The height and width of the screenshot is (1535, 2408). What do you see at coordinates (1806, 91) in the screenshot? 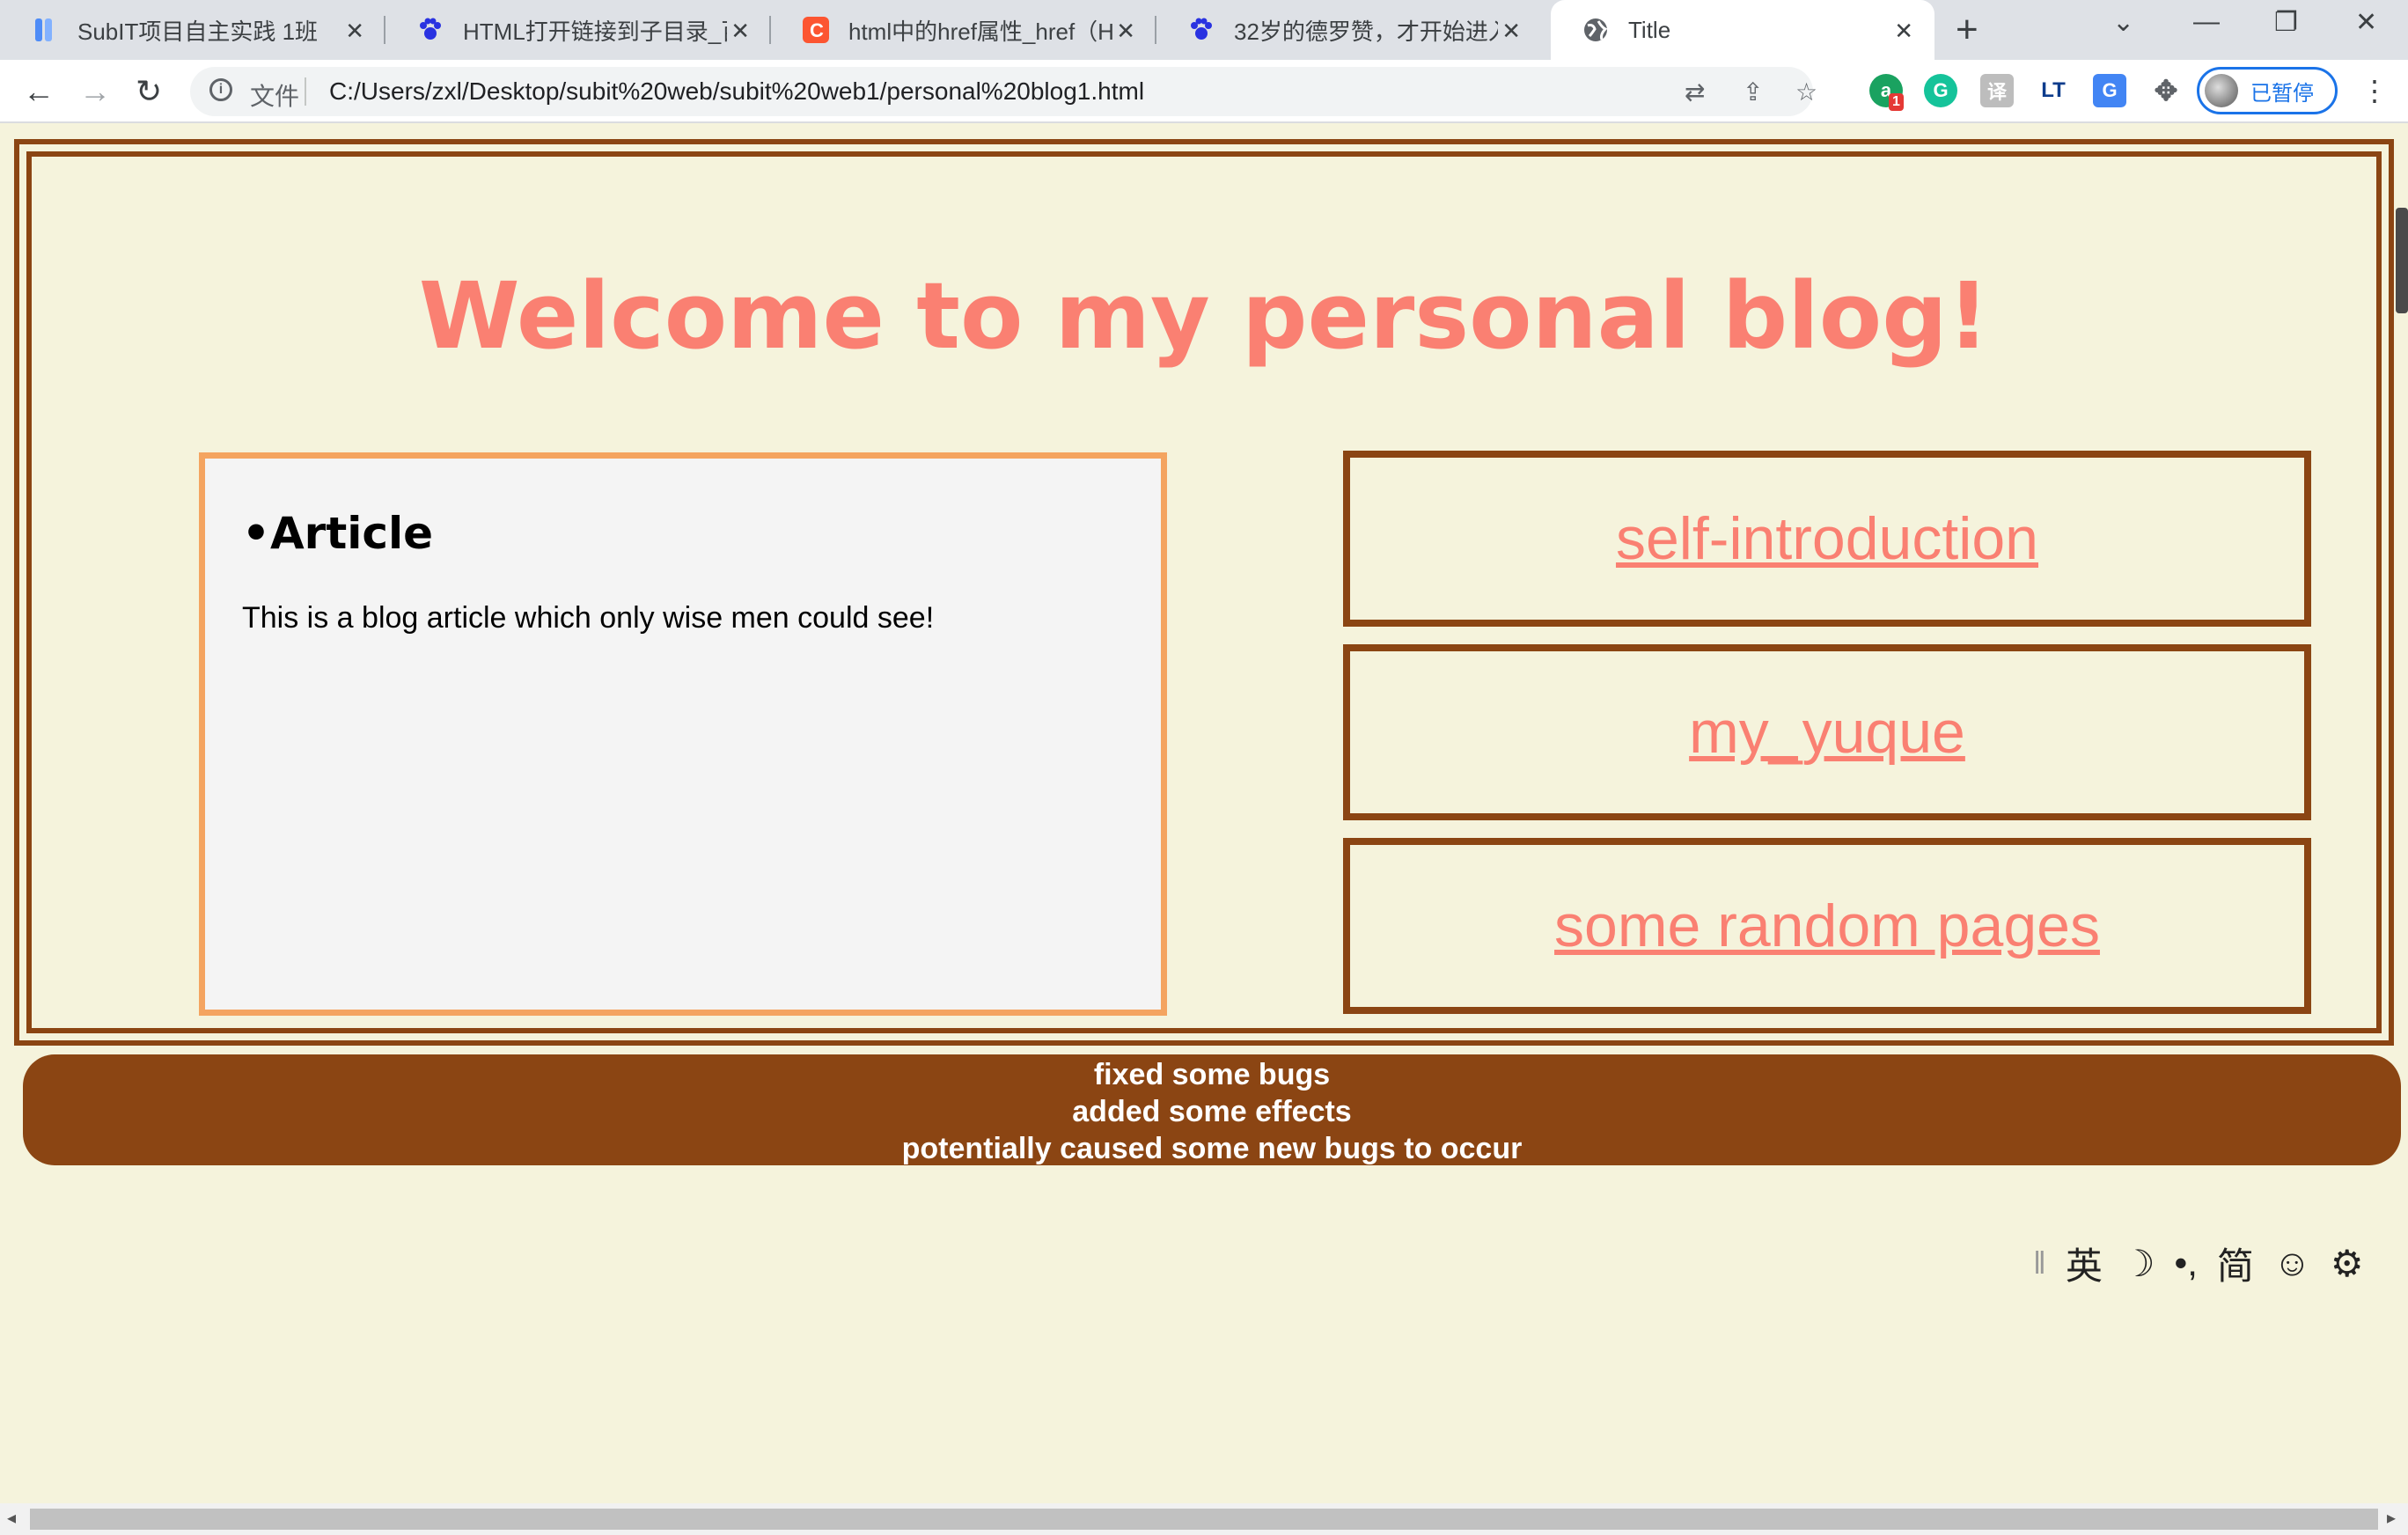
I see `bookmark-star-icon: ☆` at bounding box center [1806, 91].